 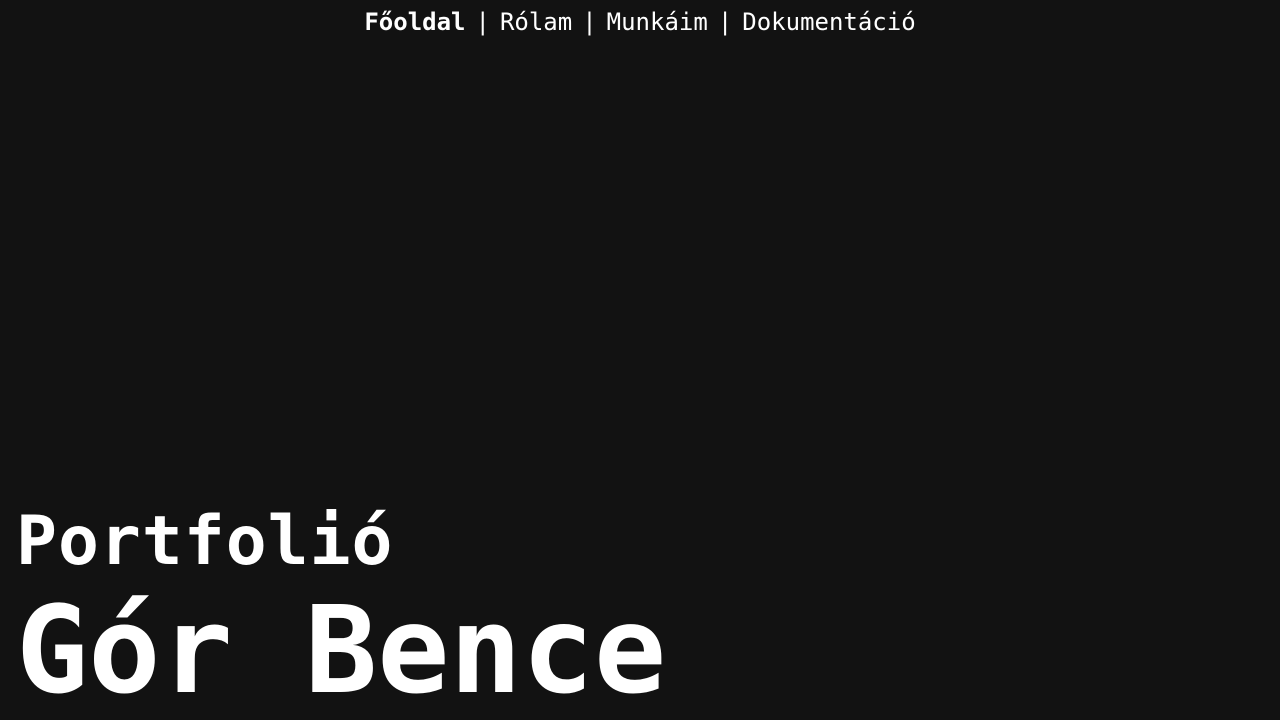 I want to click on nav-item-home: Főoldal, so click(x=414, y=22).